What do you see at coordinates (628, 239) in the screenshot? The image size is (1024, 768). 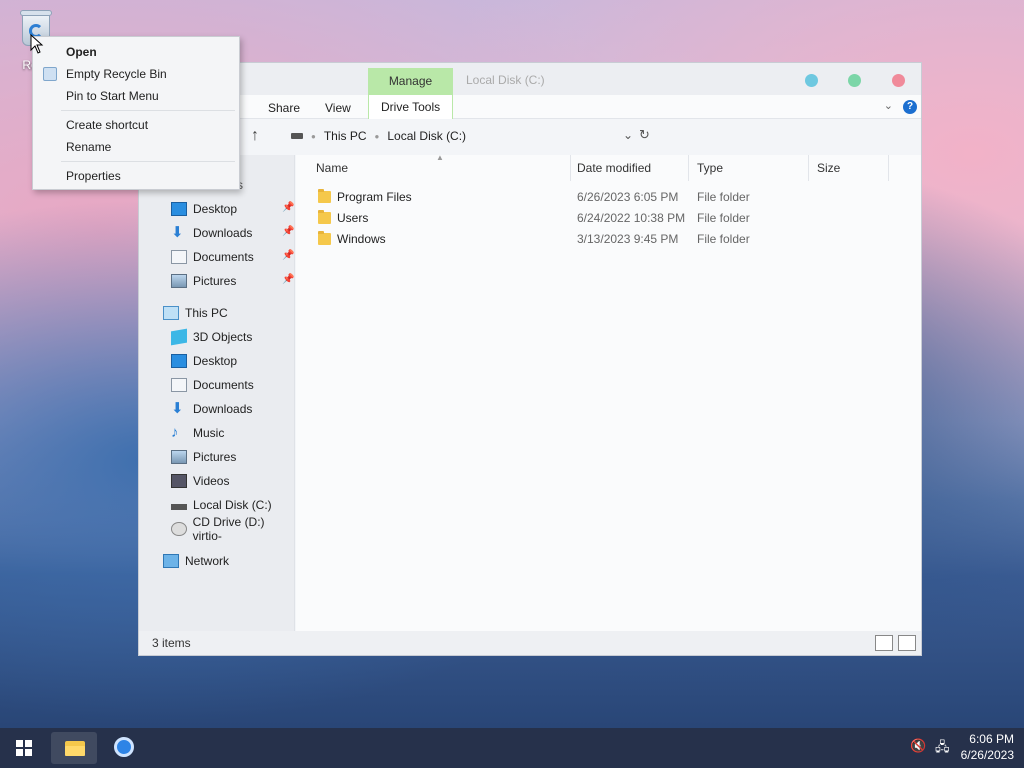 I see `file-date: 3/13/2023 9:45 PM` at bounding box center [628, 239].